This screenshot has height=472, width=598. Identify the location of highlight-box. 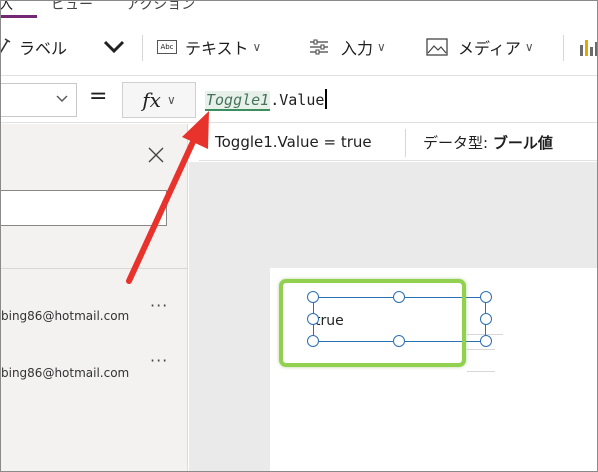
(372, 323).